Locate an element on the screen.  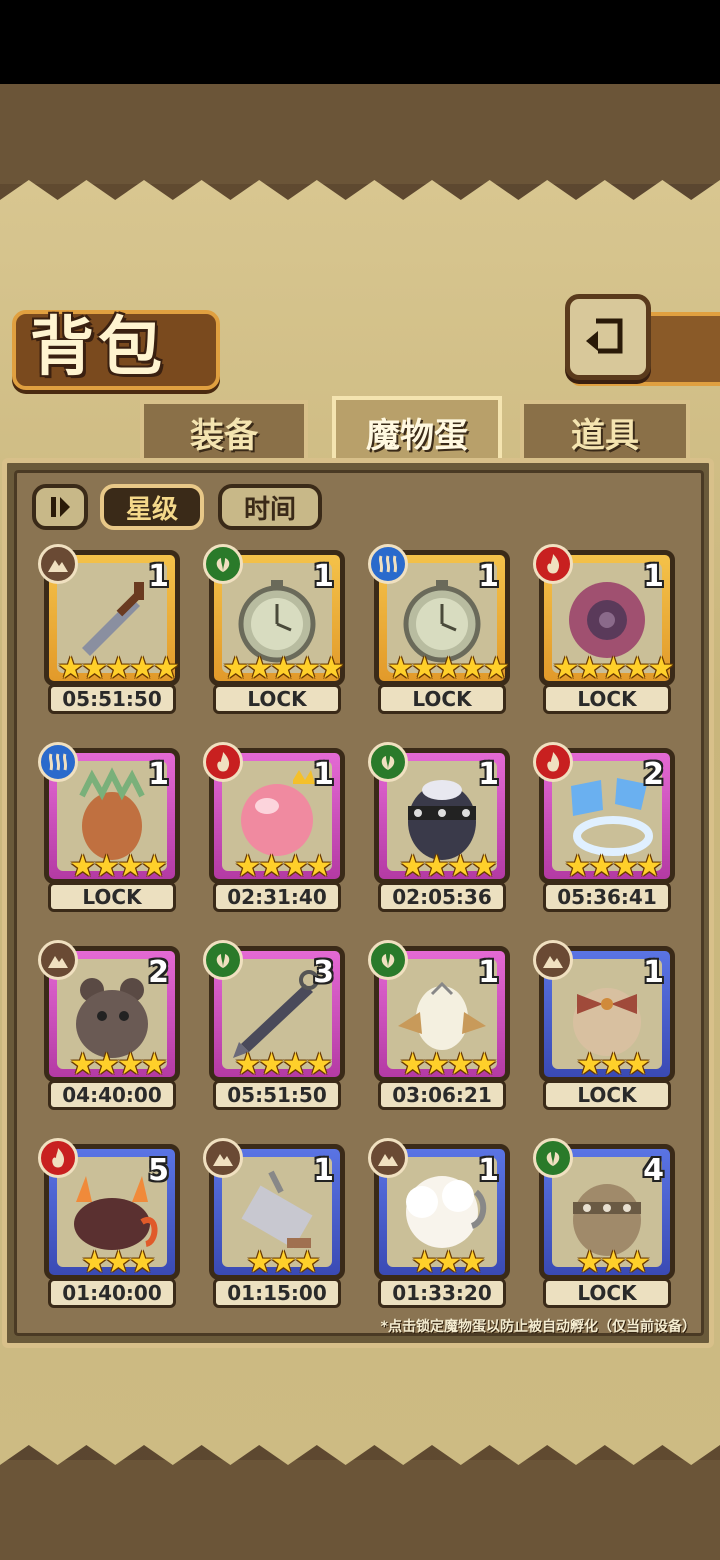
tab-monster-eggs: 魔物蛋 is located at coordinates (417, 430).